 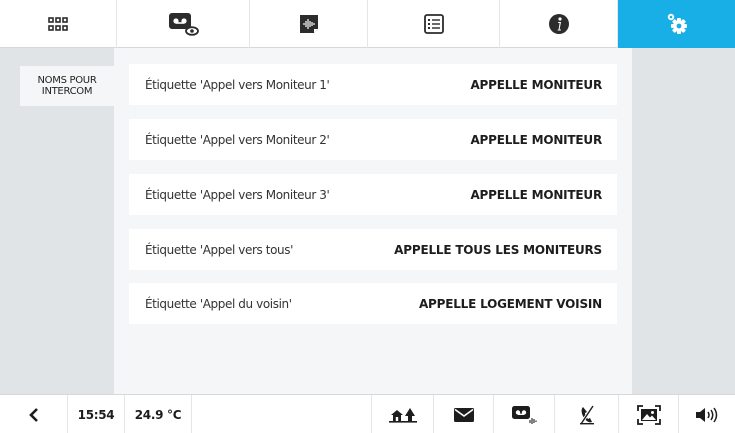 I want to click on fullscreen-image-icon, so click(x=648, y=414).